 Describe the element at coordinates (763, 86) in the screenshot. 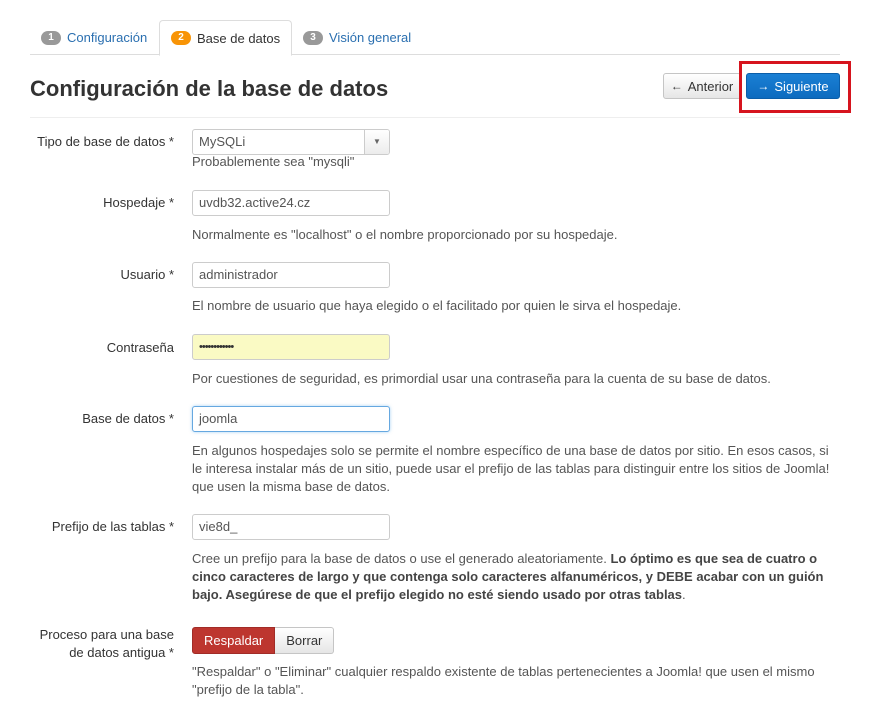

I see `arrow-right-icon: →` at that location.